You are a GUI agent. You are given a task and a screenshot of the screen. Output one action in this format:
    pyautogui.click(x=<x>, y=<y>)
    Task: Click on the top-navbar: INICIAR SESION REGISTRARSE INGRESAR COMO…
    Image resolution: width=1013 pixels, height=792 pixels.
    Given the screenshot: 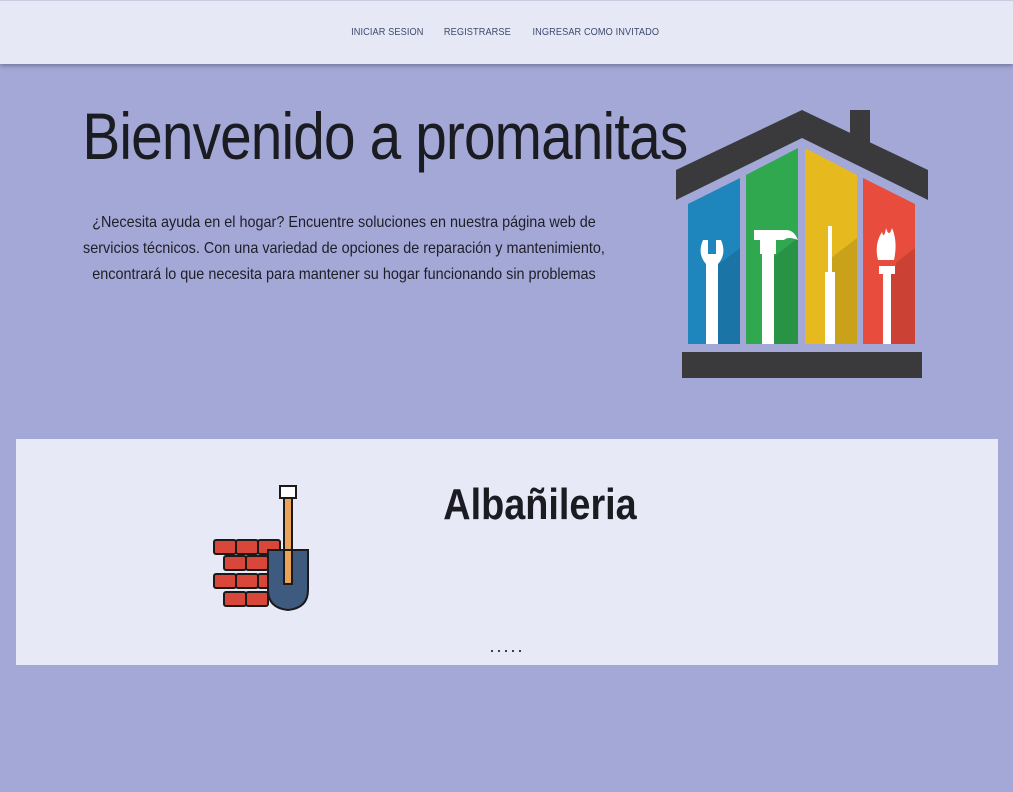 What is the action you would take?
    pyautogui.click(x=506, y=32)
    